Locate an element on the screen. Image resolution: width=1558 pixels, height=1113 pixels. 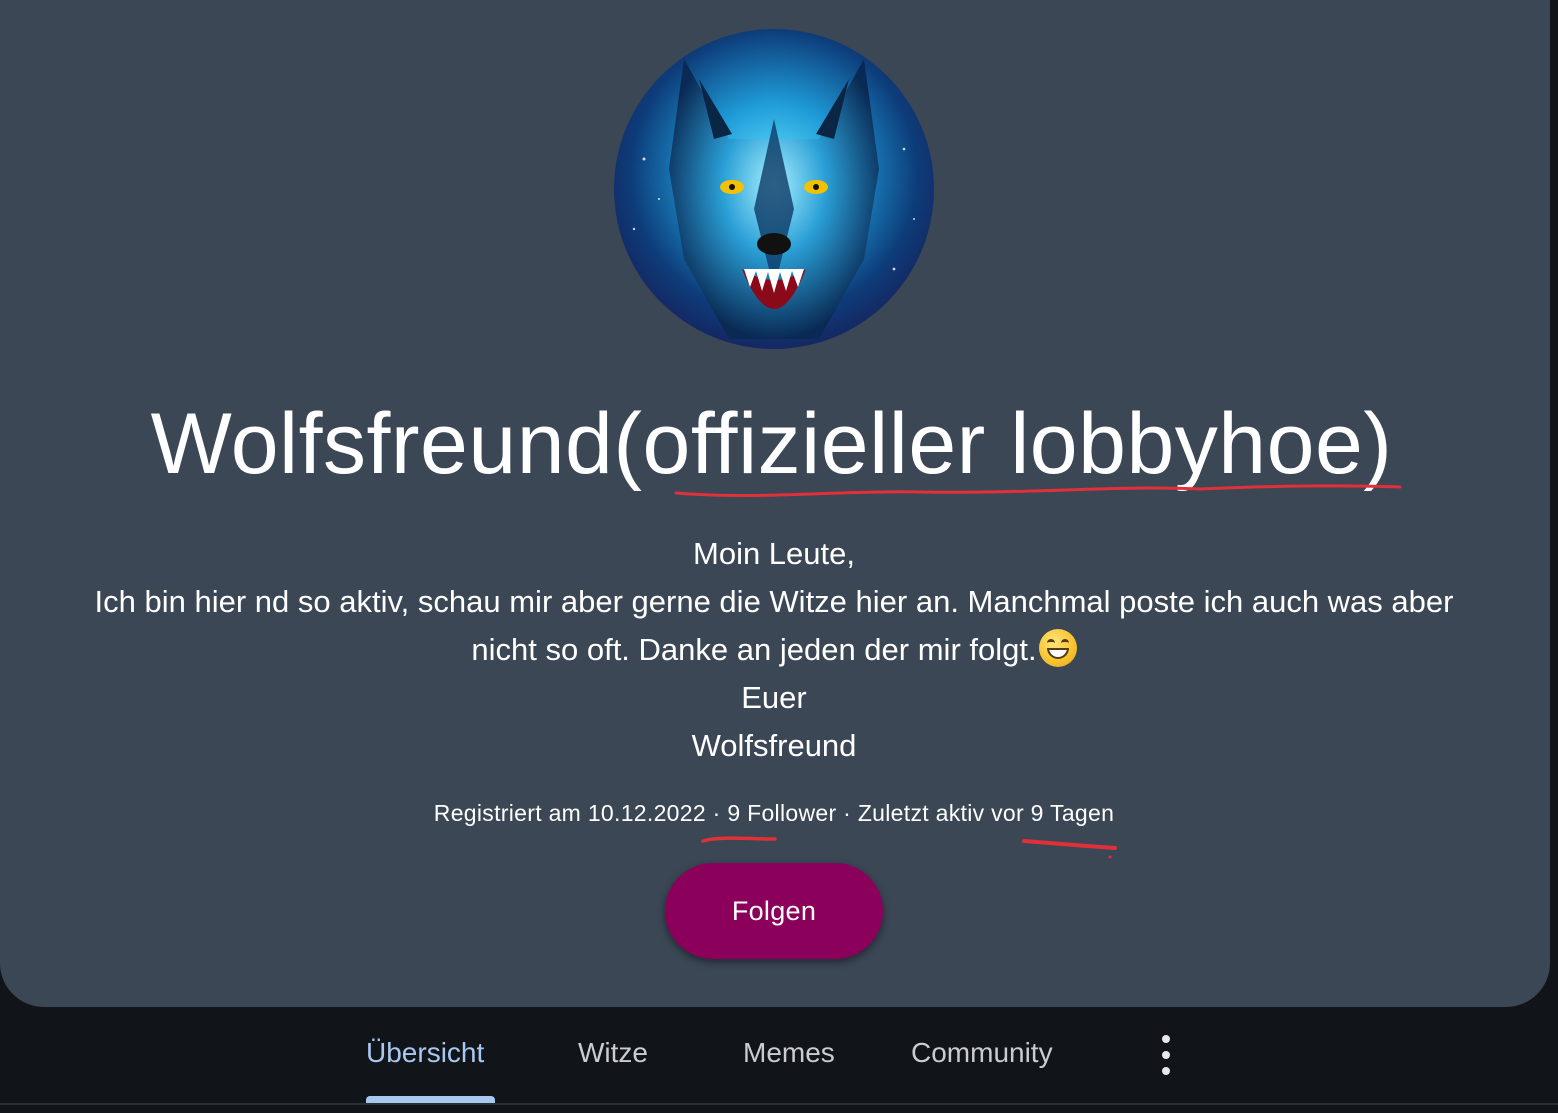
profile-avatar is located at coordinates (774, 189).